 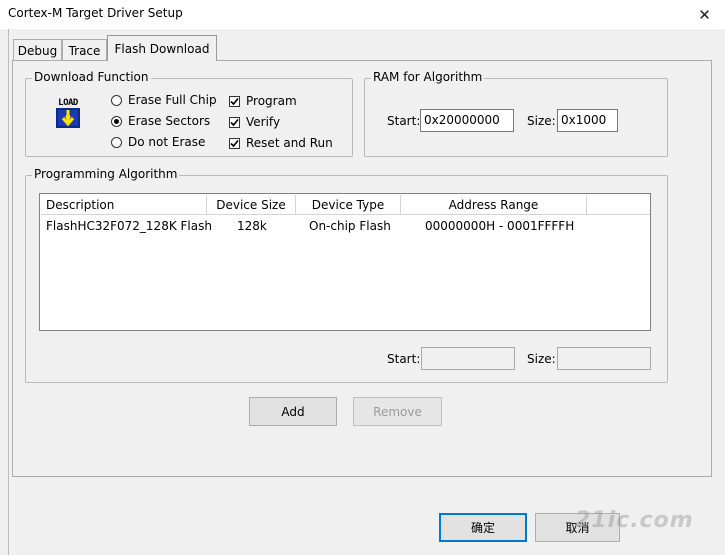 I want to click on column-header-description-label: Description, so click(x=80, y=204).